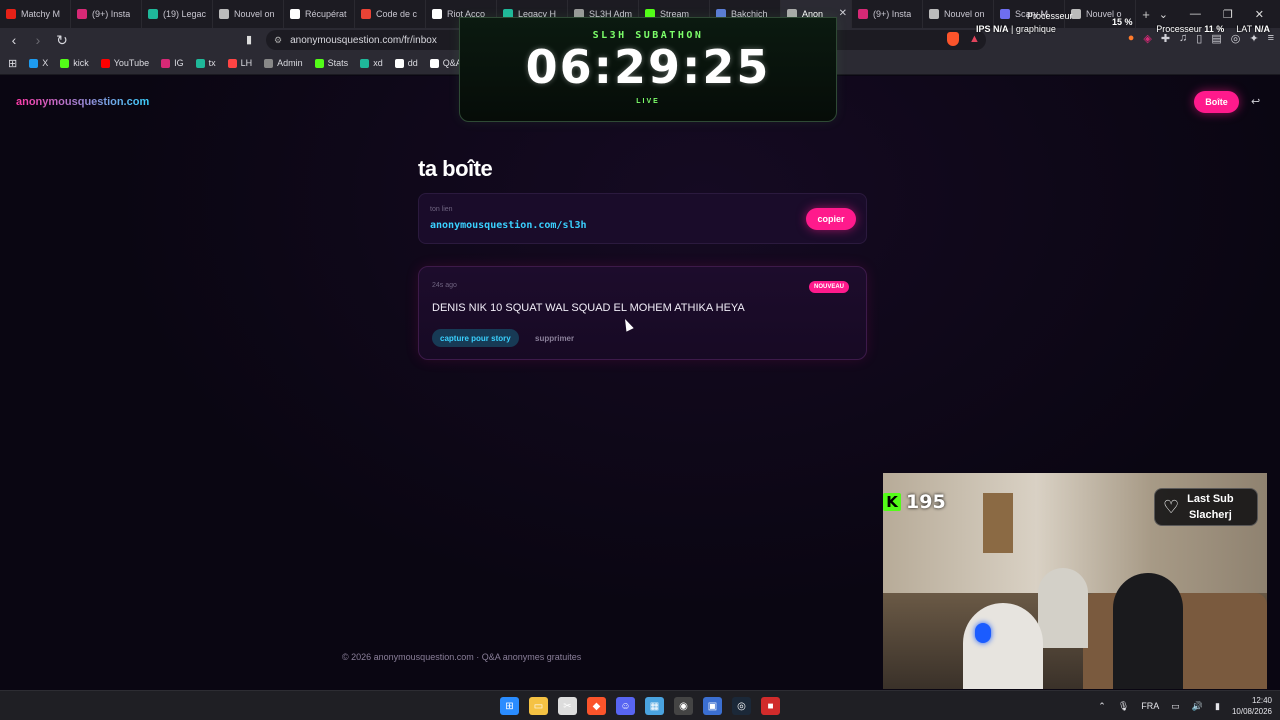 The width and height of the screenshot is (1280, 720). I want to click on bookmark-item: xd, so click(371, 63).